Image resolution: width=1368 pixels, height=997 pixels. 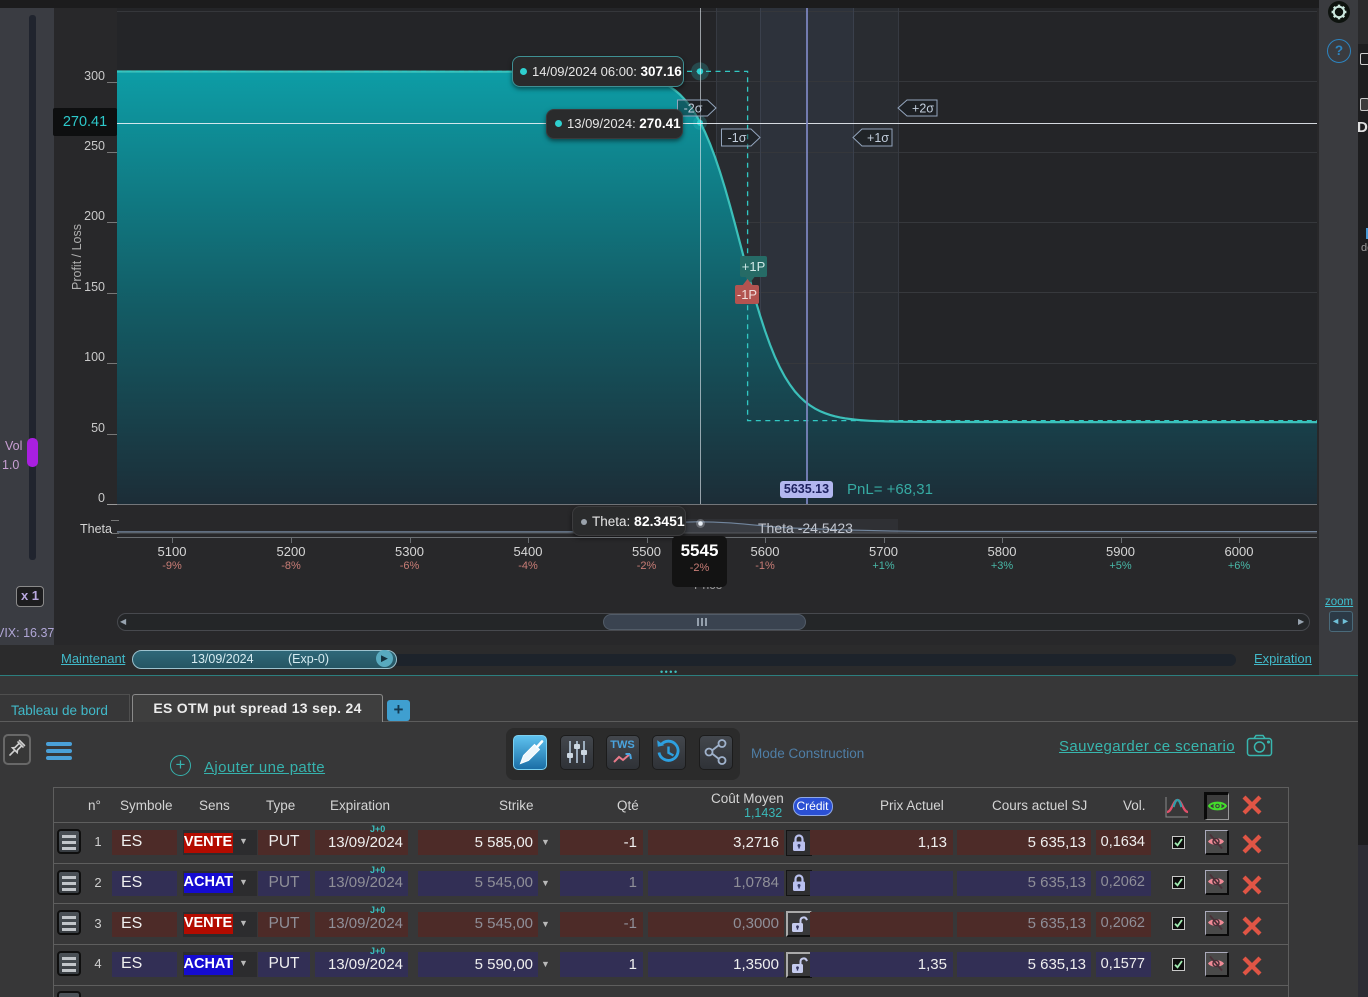 I want to click on svg-text: -2σ, so click(x=693, y=109).